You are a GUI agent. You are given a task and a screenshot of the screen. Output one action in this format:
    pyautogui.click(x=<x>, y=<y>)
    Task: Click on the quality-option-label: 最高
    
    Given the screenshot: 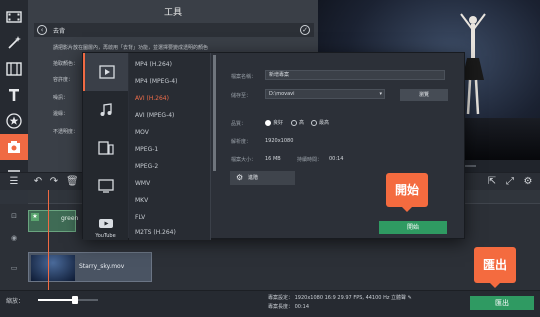 What is the action you would take?
    pyautogui.click(x=324, y=123)
    